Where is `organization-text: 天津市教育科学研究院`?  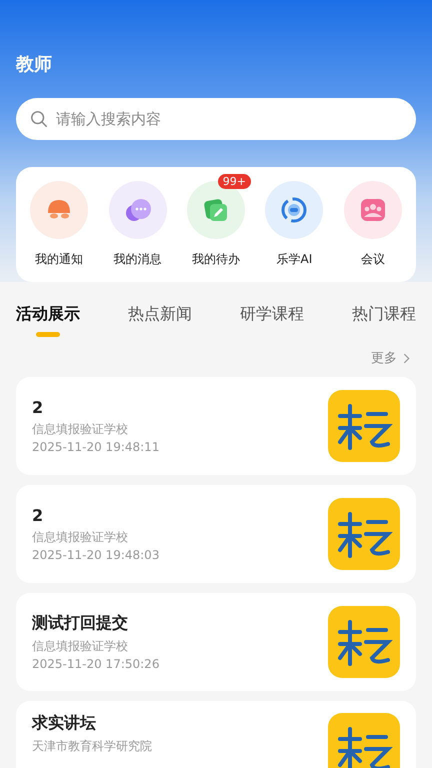 organization-text: 天津市教育科学研究院 is located at coordinates (92, 746).